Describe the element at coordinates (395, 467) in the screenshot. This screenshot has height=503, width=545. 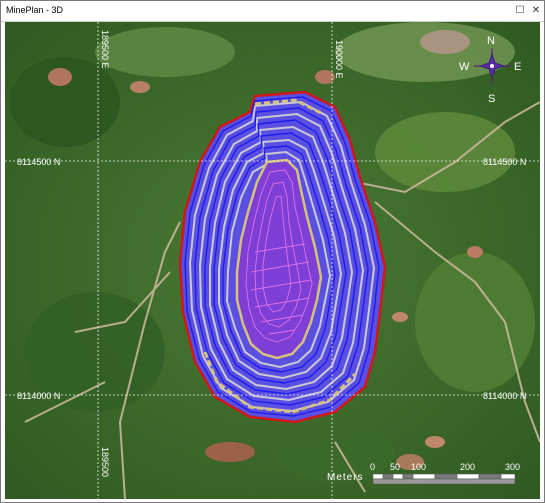
I see `scale-tick-50: 50` at that location.